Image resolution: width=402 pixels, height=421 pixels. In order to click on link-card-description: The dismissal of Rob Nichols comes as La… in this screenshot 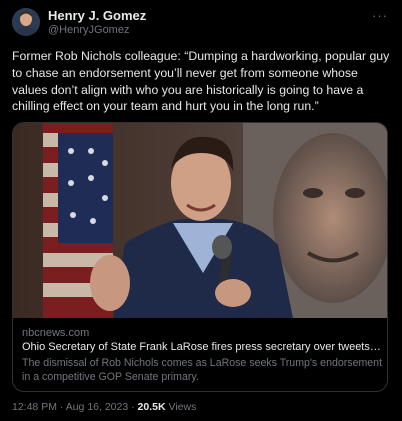, I will do `click(202, 370)`.